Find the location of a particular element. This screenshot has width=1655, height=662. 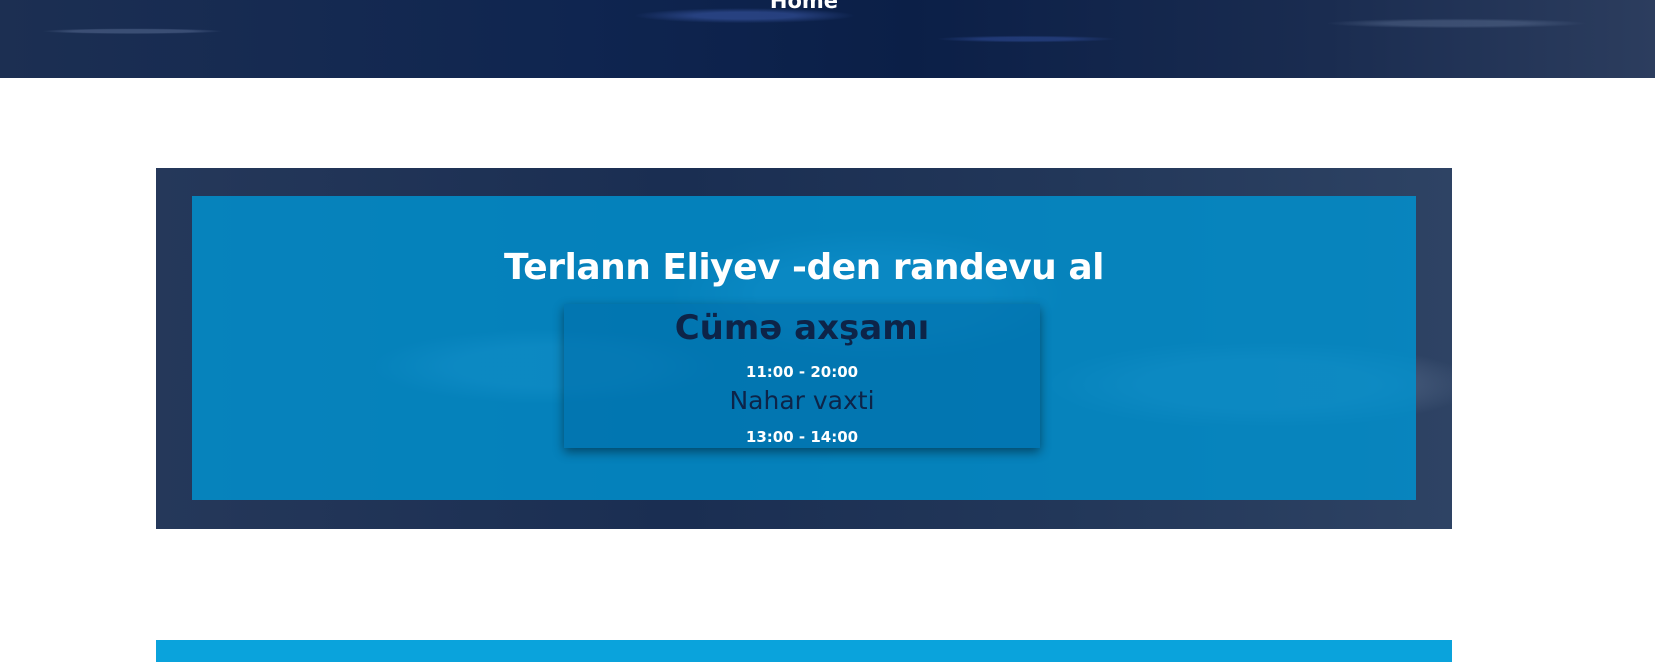

appointment-headline: Terlann Eliyev -den randevu al is located at coordinates (804, 267).